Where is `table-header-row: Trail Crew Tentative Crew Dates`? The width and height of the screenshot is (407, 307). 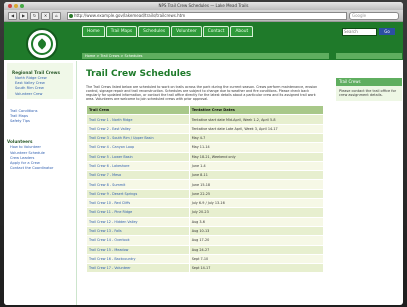 table-header-row: Trail Crew Tentative Crew Dates is located at coordinates (205, 110).